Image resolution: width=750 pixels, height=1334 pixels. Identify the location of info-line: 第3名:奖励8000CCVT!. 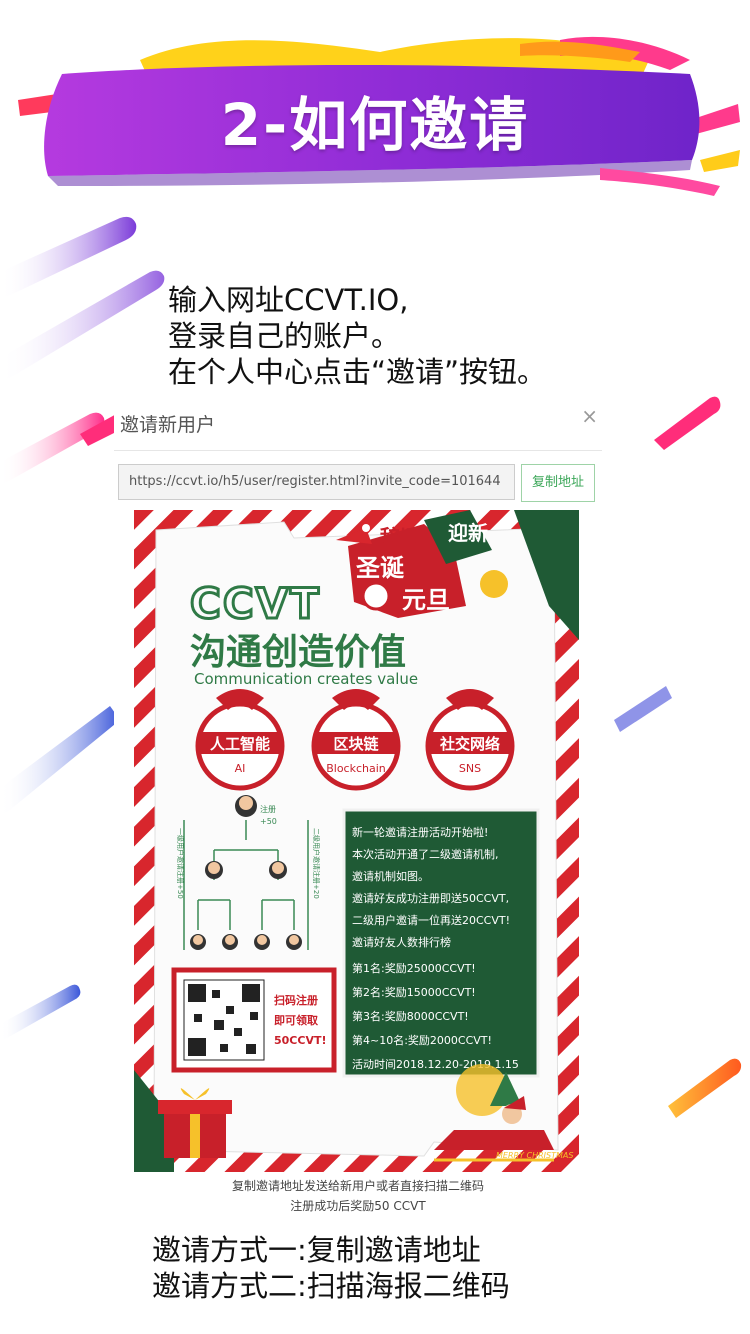
(410, 1016).